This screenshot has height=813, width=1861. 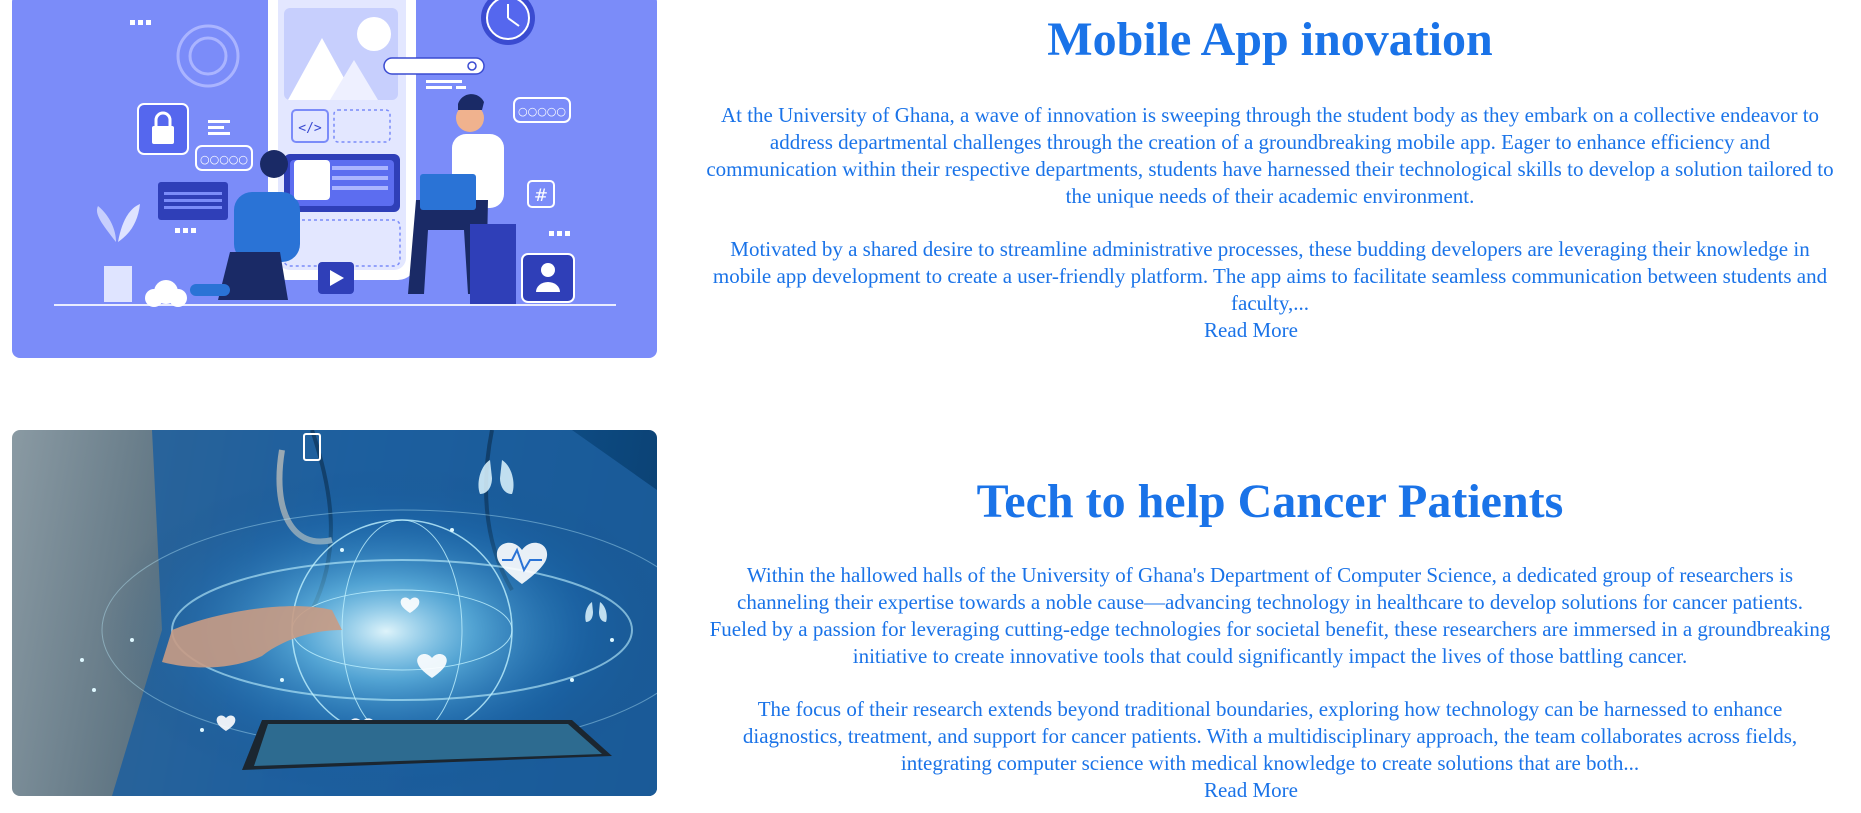 What do you see at coordinates (118, 253) in the screenshot?
I see `plant-decoration` at bounding box center [118, 253].